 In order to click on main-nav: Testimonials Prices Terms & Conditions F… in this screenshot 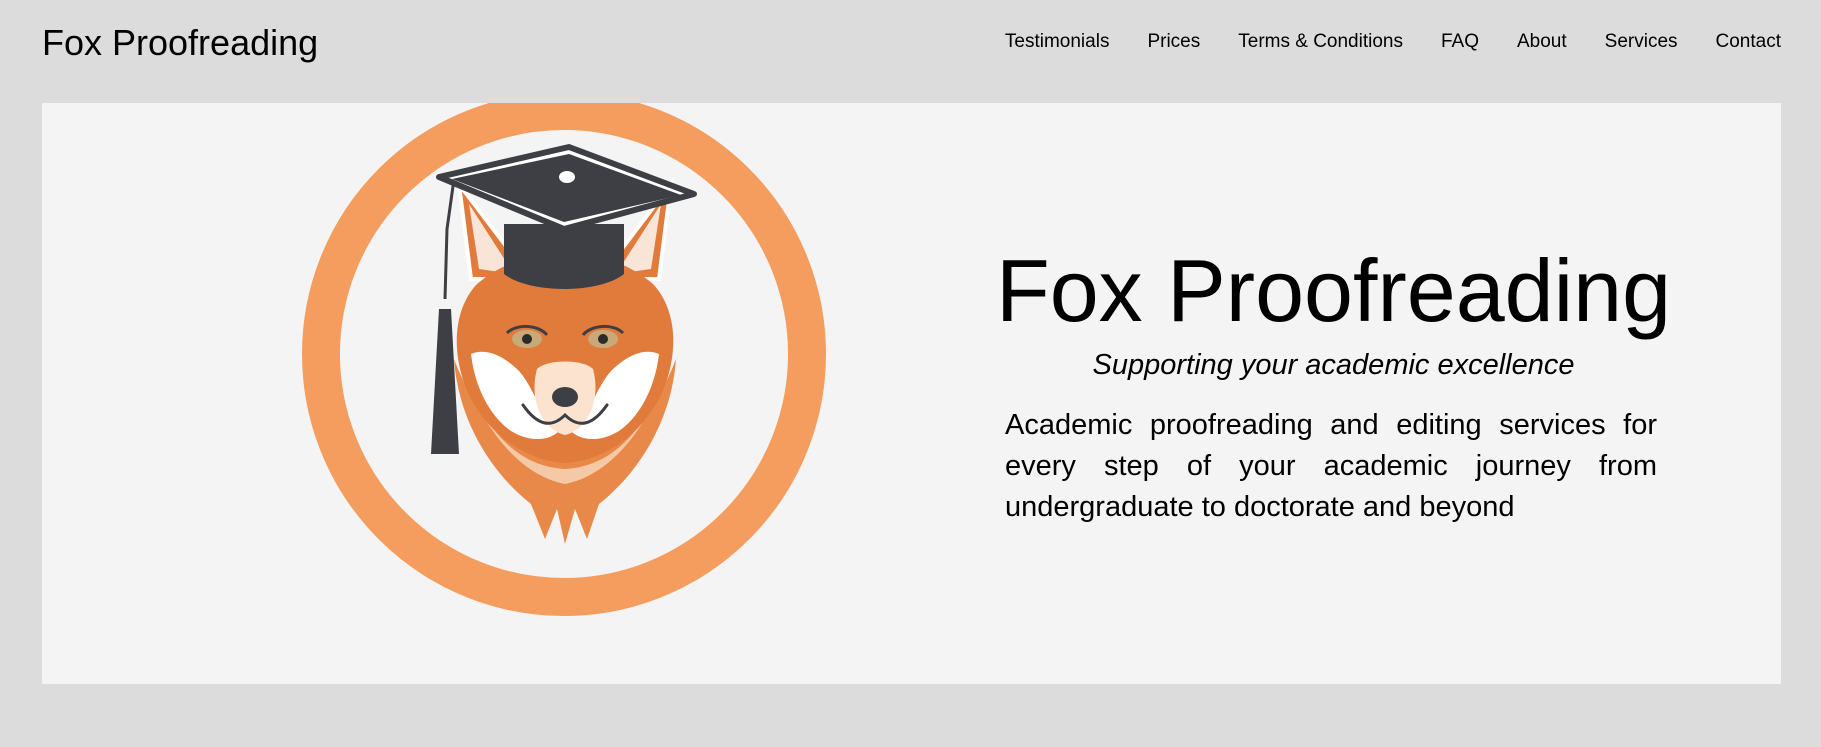, I will do `click(1393, 42)`.